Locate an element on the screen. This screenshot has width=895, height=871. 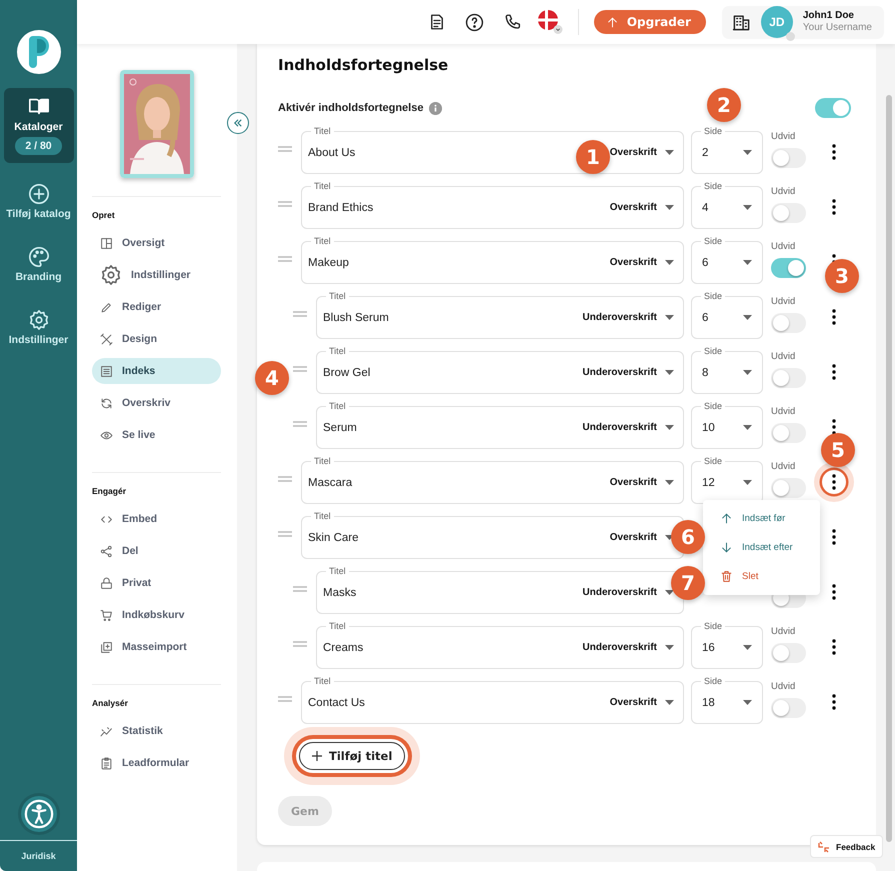
user-name: John1 Doe is located at coordinates (828, 16).